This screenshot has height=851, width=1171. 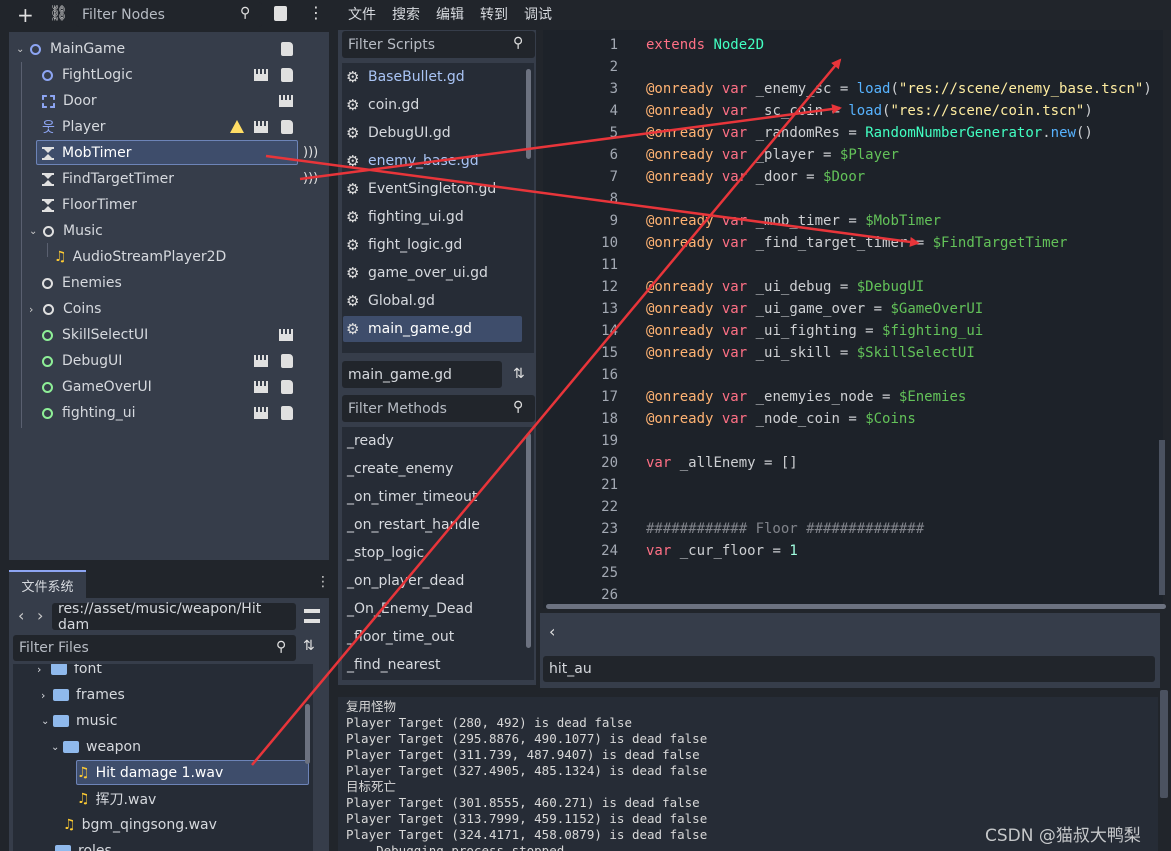 I want to click on link-icon: ⛓, so click(x=58, y=13).